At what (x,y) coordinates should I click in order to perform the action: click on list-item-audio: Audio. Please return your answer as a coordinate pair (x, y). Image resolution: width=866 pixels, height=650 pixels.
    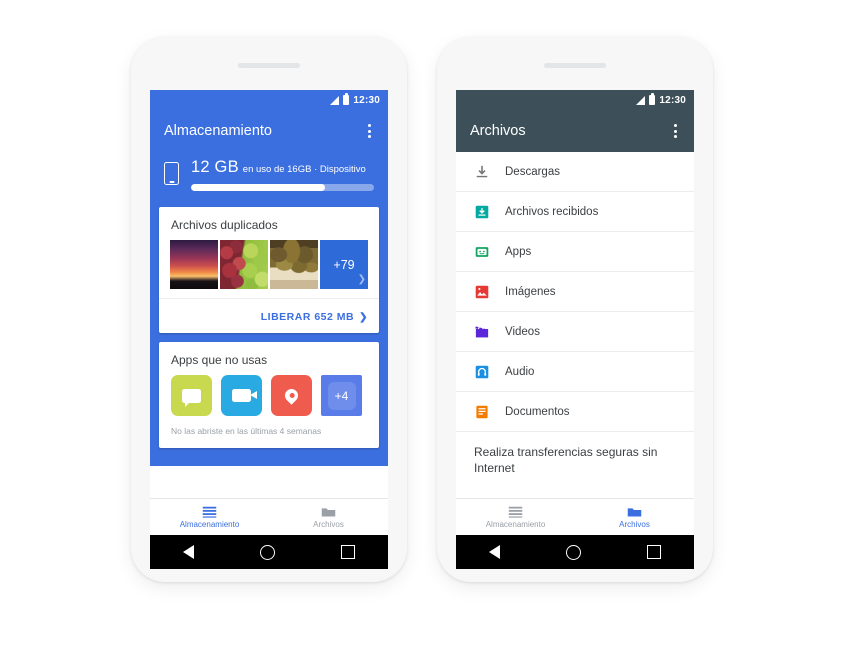
    Looking at the image, I should click on (575, 372).